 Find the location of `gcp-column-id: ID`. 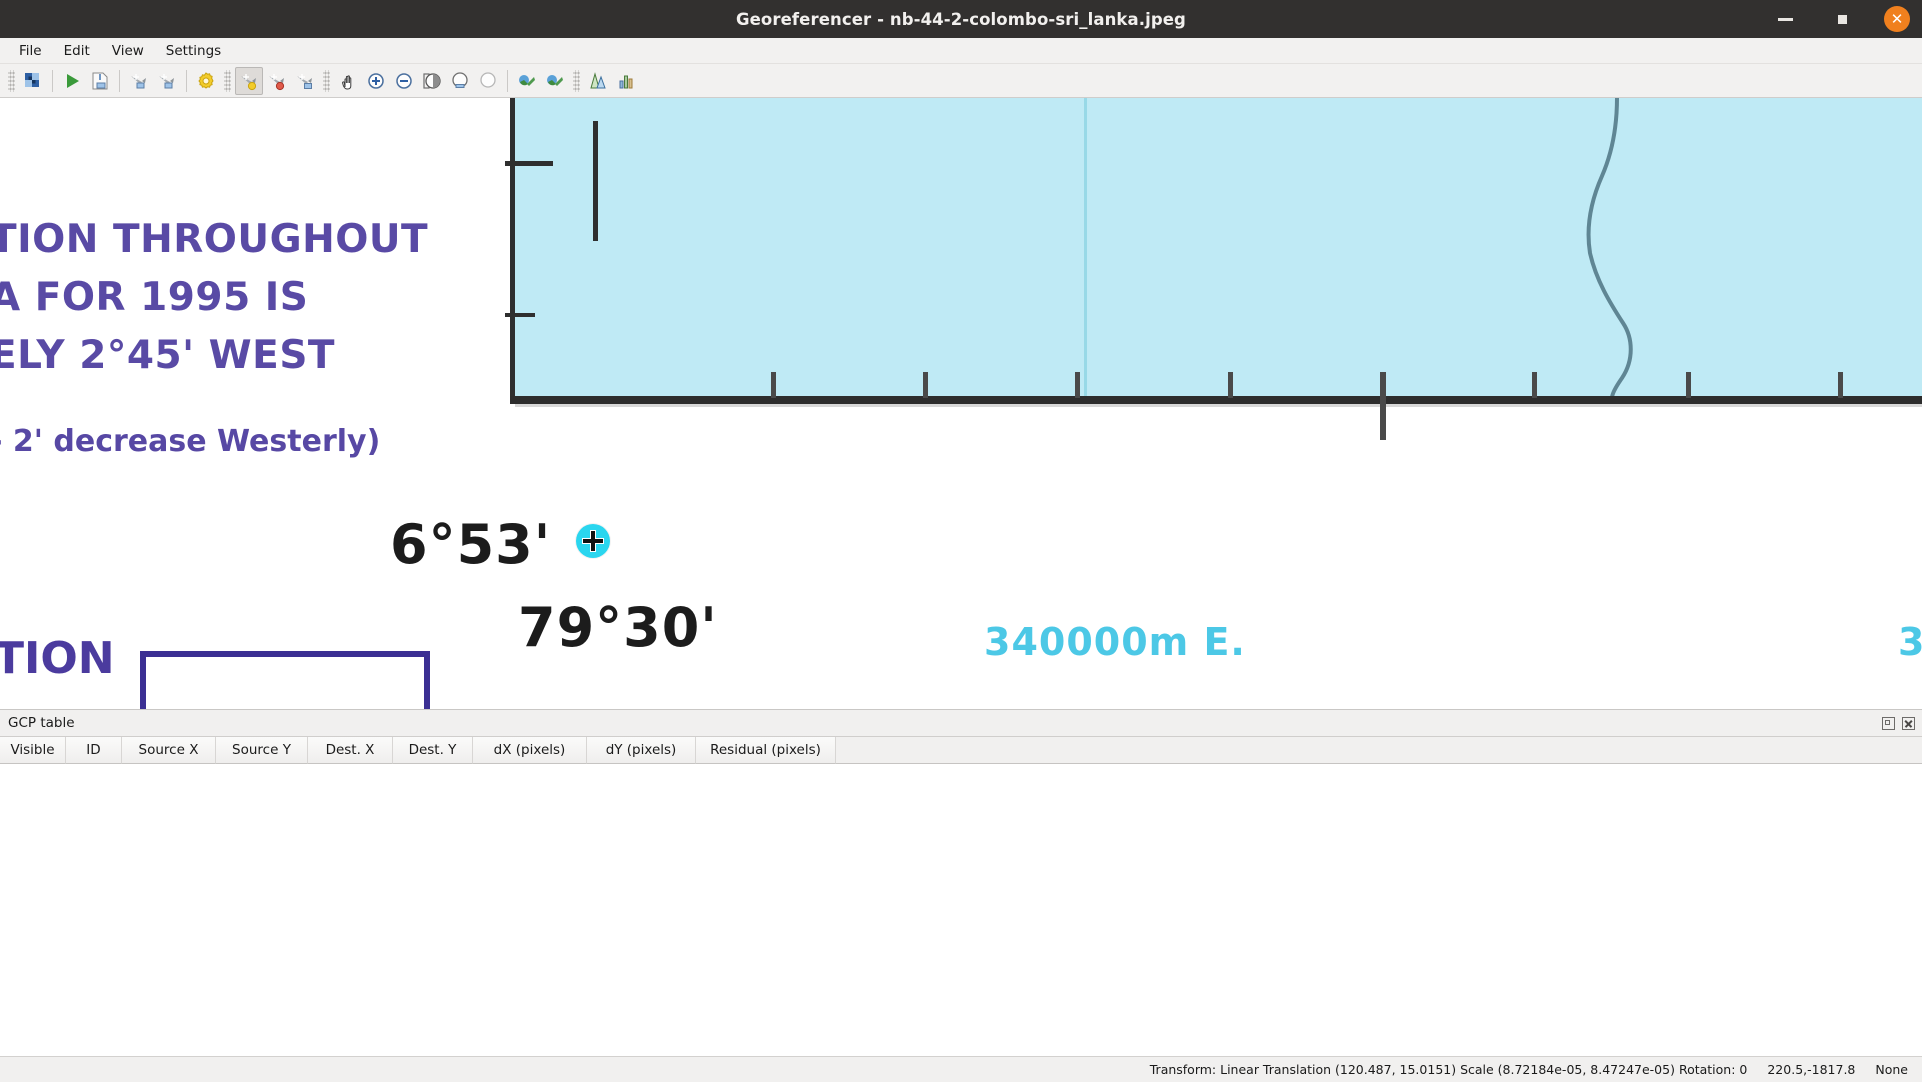

gcp-column-id: ID is located at coordinates (94, 750).